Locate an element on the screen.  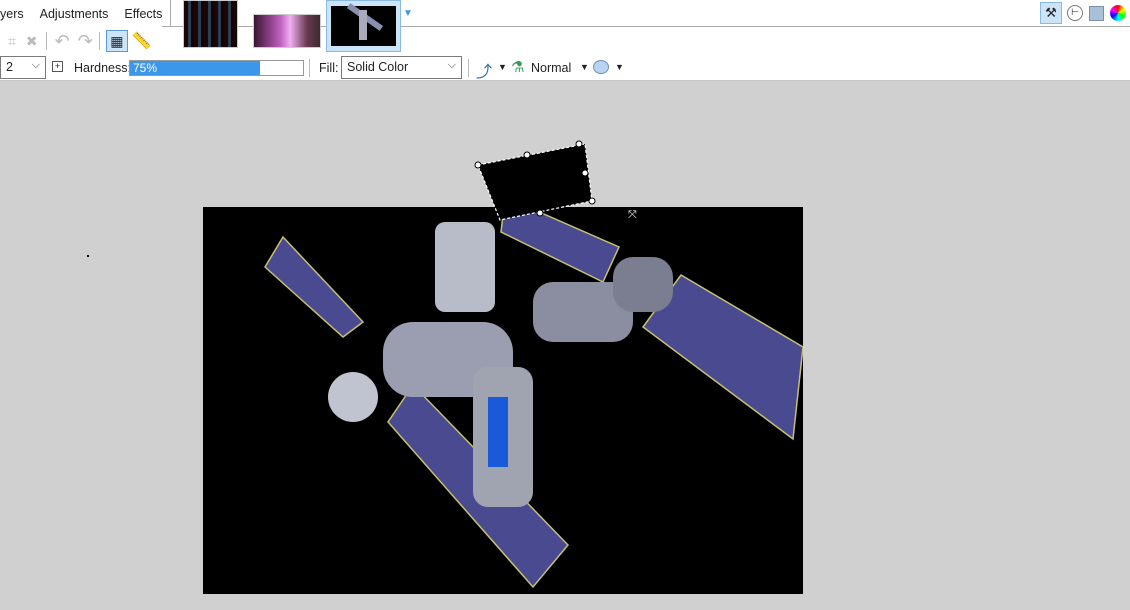
history-window-icon: ⊢ is located at coordinates (1075, 13).